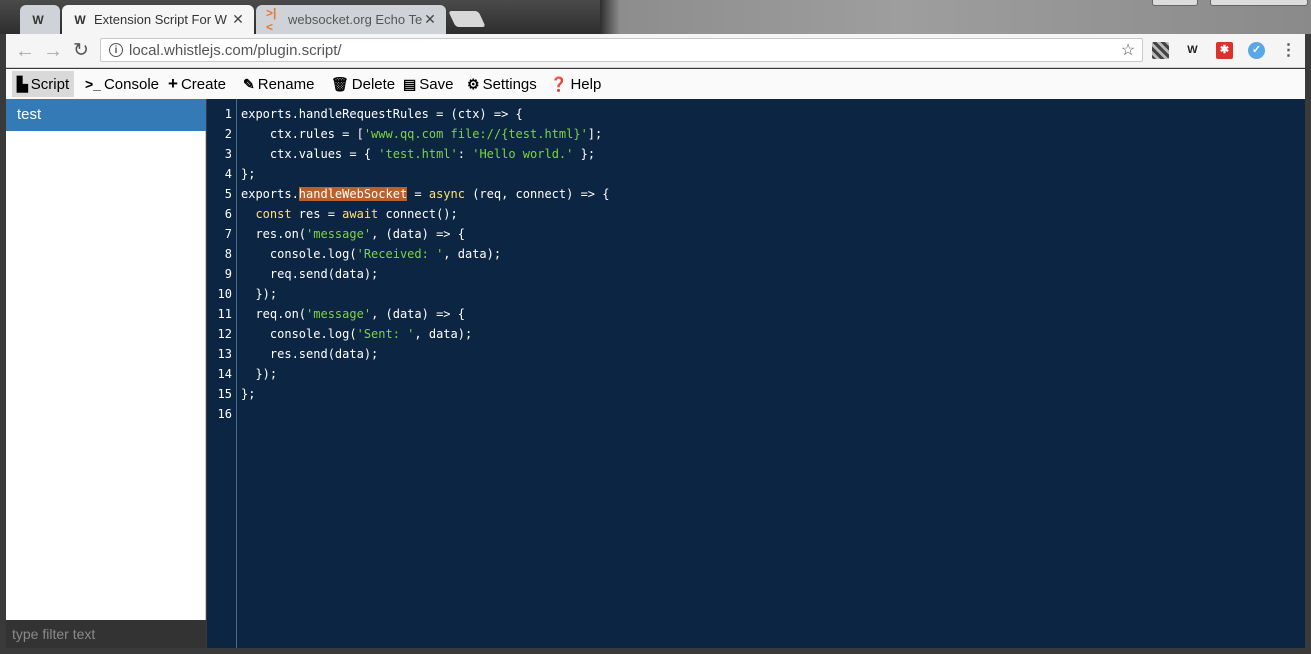  What do you see at coordinates (22, 83) in the screenshot?
I see `file-icon: ▙` at bounding box center [22, 83].